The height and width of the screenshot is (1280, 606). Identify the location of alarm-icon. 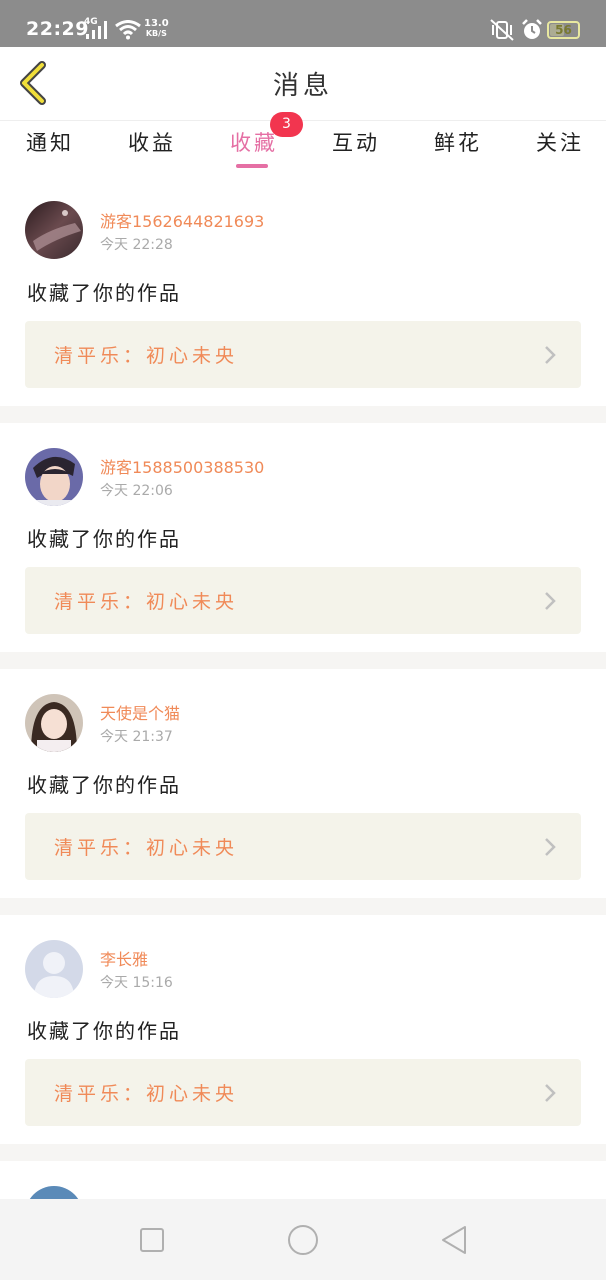
(532, 29).